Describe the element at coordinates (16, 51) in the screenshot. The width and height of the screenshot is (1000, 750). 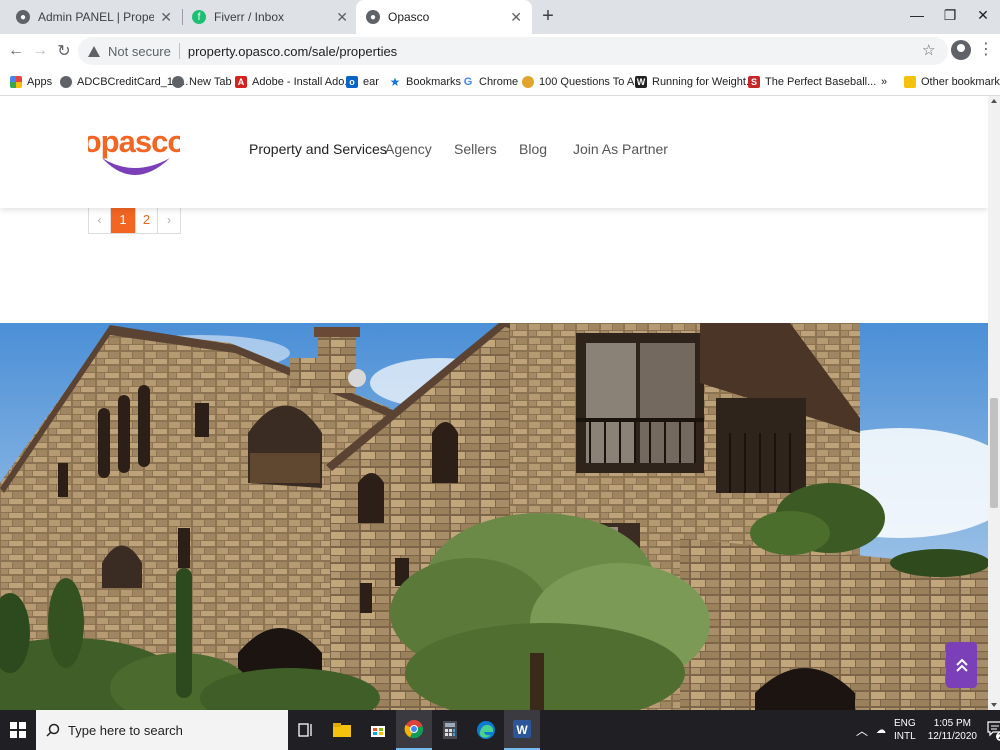
I see `back-button: ←` at that location.